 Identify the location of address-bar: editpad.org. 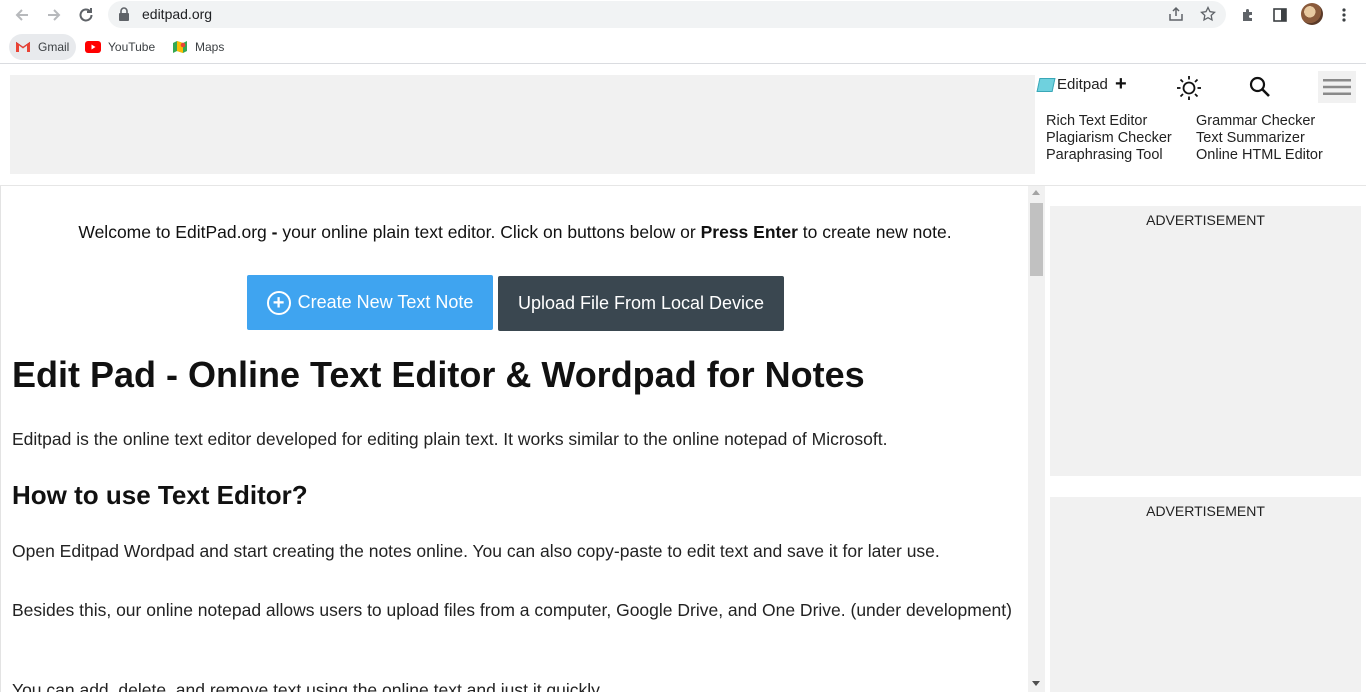
(667, 14).